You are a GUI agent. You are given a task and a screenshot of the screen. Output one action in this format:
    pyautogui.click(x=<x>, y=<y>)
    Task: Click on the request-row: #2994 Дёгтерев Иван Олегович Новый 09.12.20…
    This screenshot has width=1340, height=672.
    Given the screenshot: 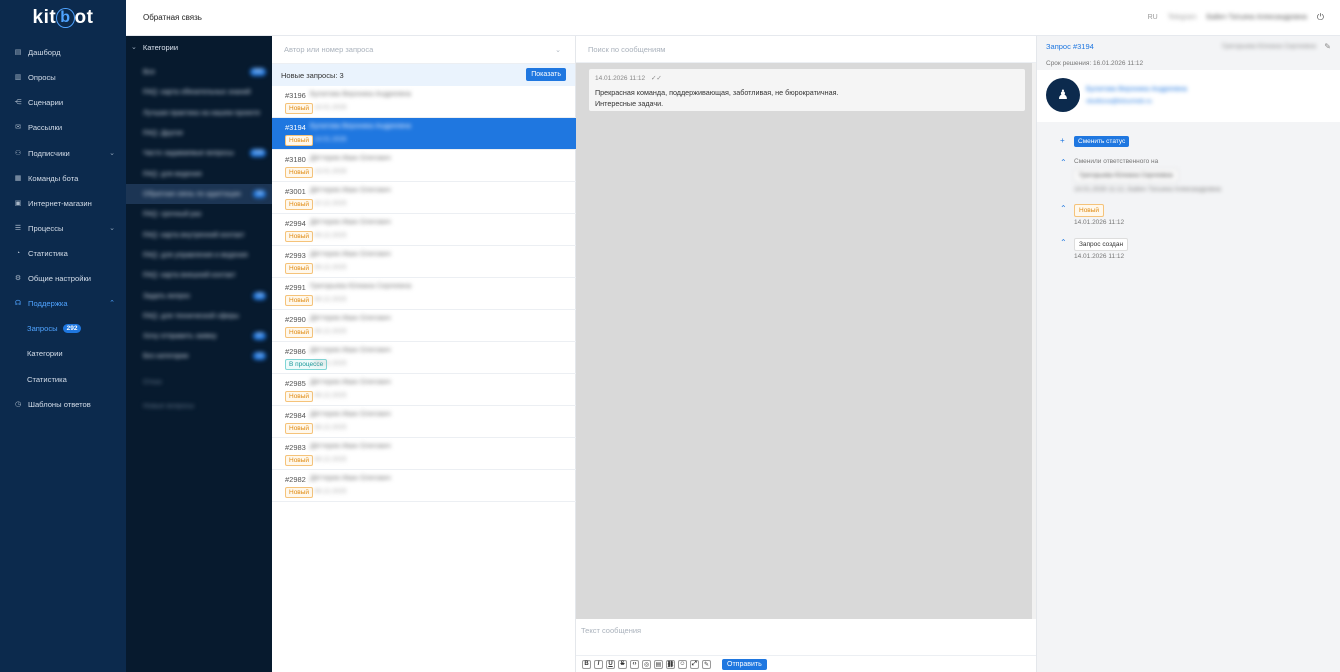 What is the action you would take?
    pyautogui.click(x=424, y=230)
    